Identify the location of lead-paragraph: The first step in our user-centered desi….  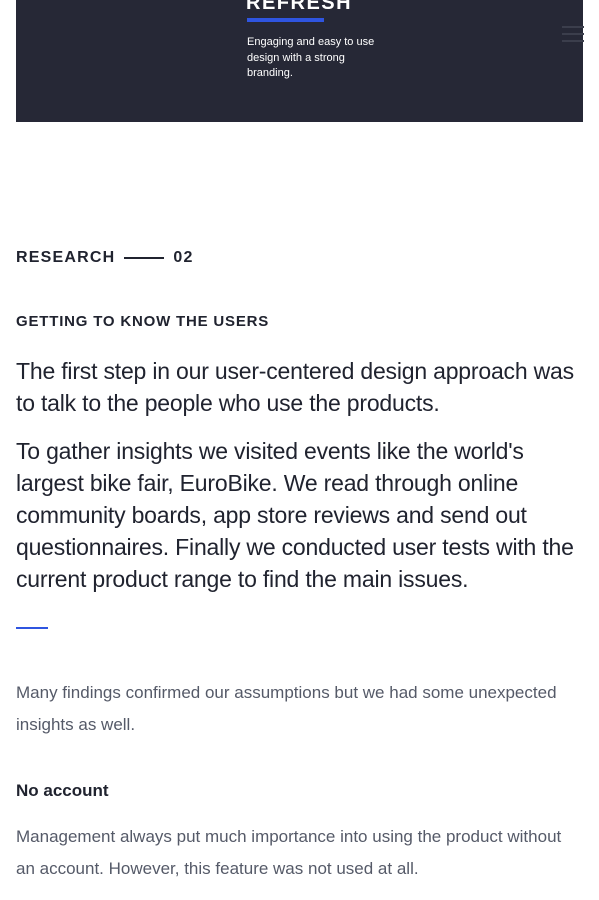
(295, 387).